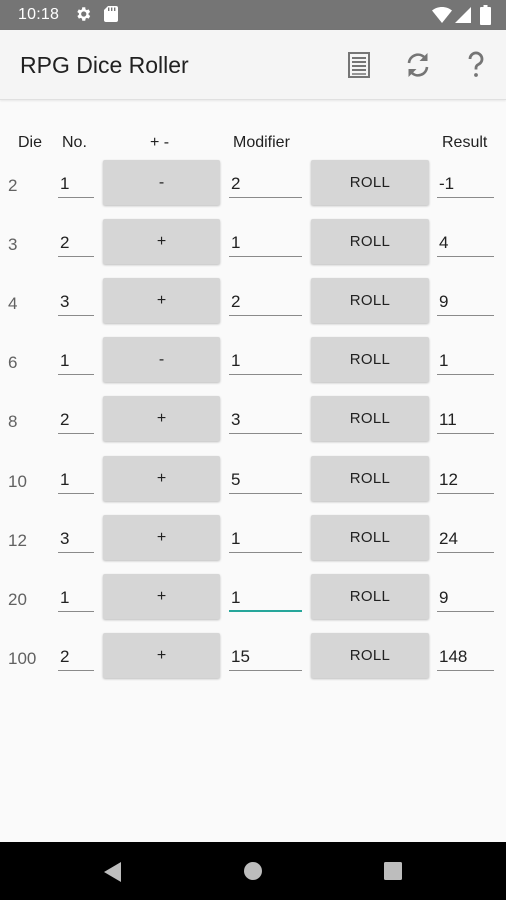 This screenshot has height=900, width=506. Describe the element at coordinates (253, 15) in the screenshot. I see `status-bar: 10:18` at that location.